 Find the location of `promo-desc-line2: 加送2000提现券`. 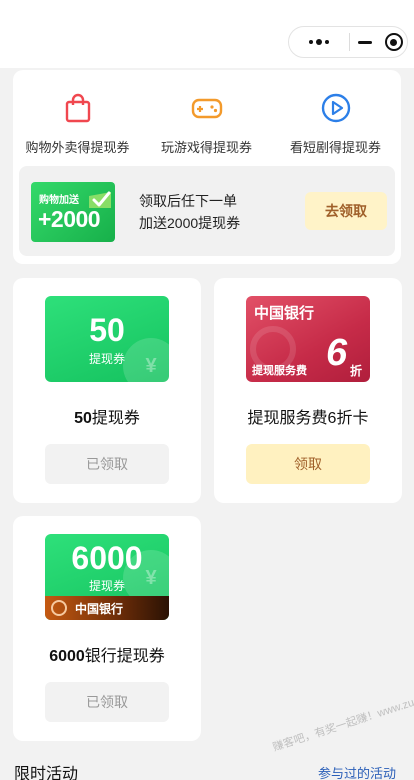

promo-desc-line2: 加送2000提现券 is located at coordinates (190, 223).